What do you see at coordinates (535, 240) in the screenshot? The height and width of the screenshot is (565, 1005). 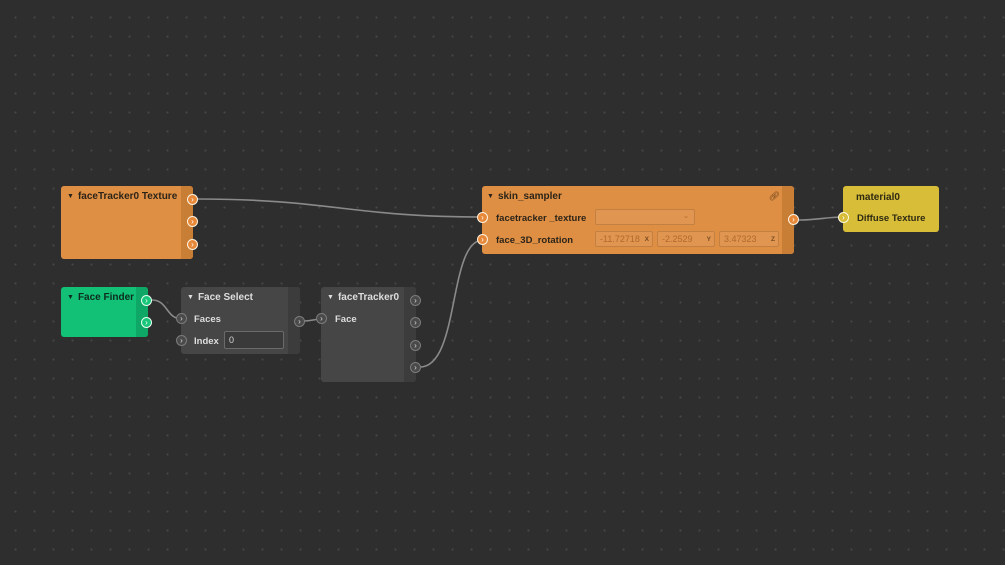 I see `input-label-rotation: face_3D_rotation` at bounding box center [535, 240].